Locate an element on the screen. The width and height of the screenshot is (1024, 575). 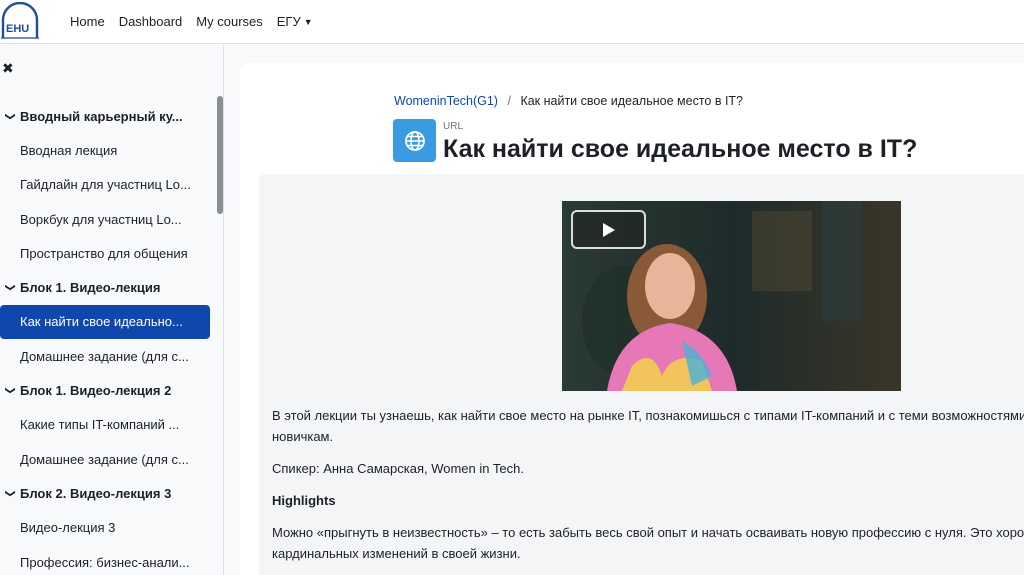
video-player is located at coordinates (731, 296).